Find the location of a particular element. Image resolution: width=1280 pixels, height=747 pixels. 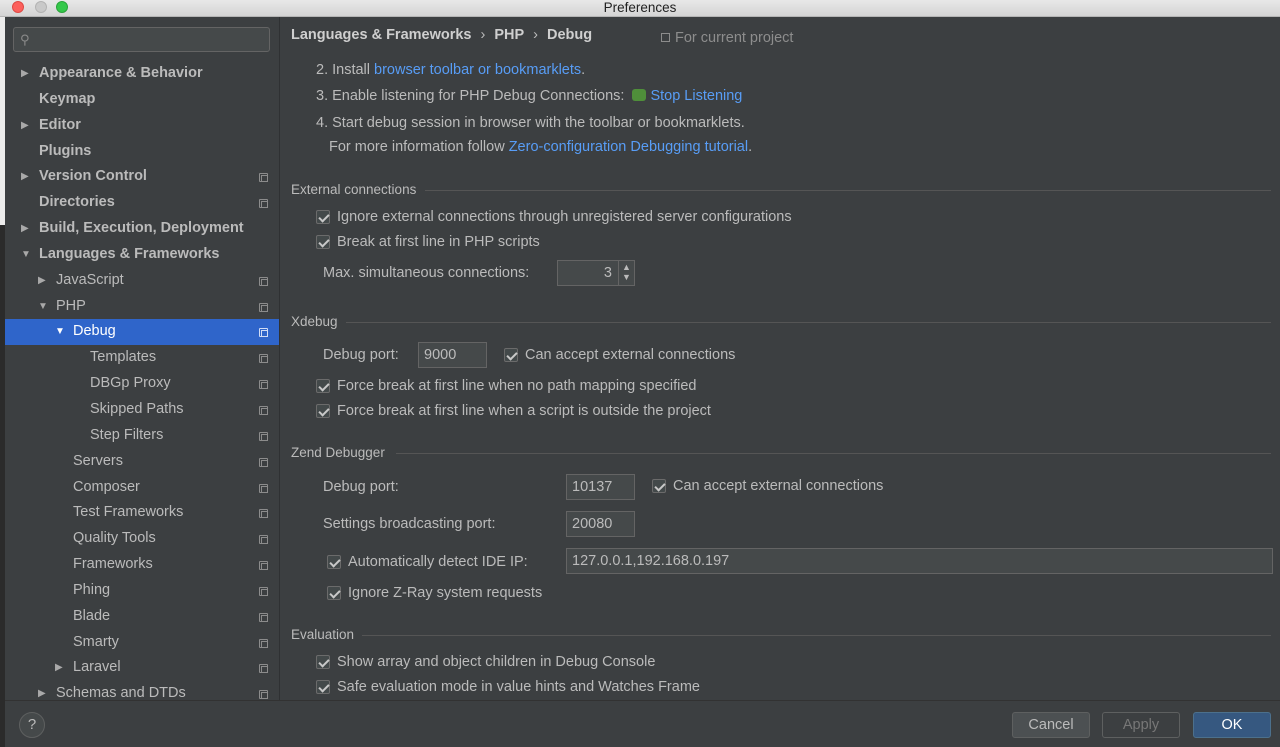

sidebar-item-frameworks: Frameworks is located at coordinates (142, 565).